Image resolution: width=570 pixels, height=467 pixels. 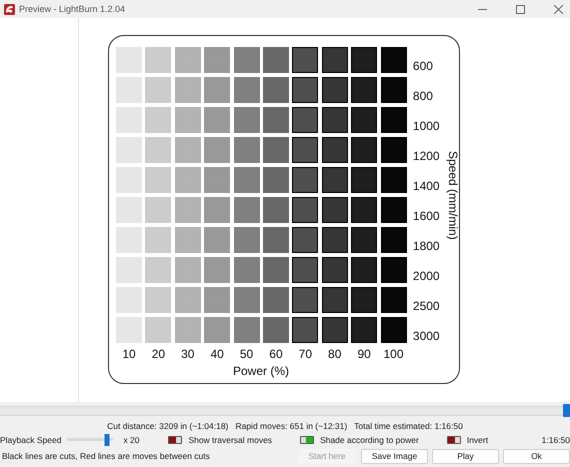 What do you see at coordinates (132, 440) in the screenshot?
I see `speed-reading: x 20` at bounding box center [132, 440].